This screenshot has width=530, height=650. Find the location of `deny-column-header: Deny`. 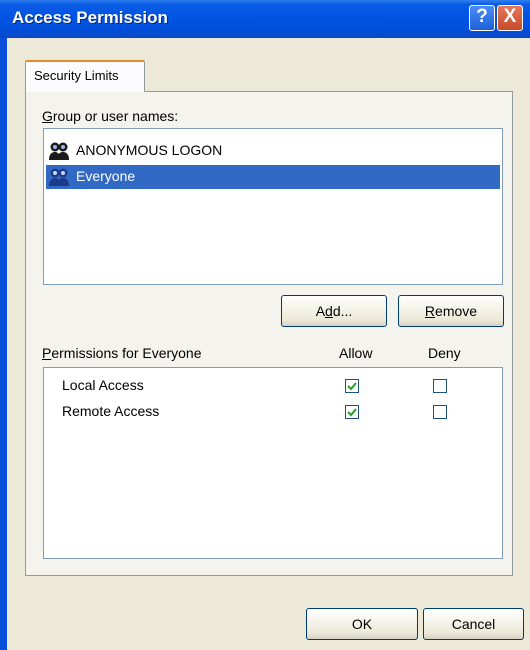

deny-column-header: Deny is located at coordinates (444, 353).